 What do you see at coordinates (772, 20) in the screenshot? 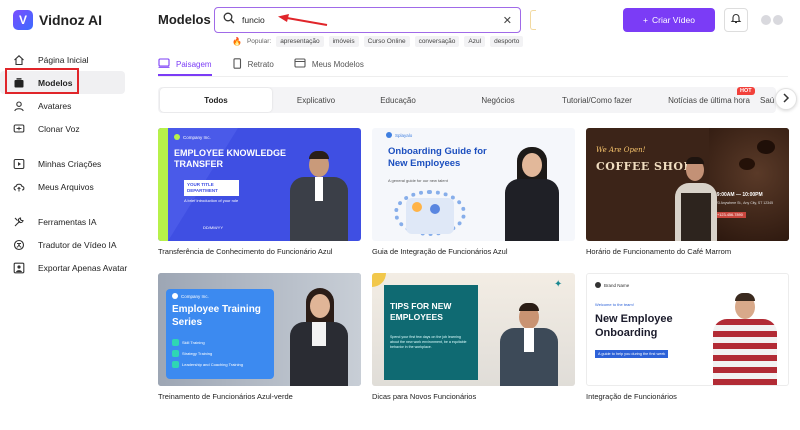
I see `user-avatar` at bounding box center [772, 20].